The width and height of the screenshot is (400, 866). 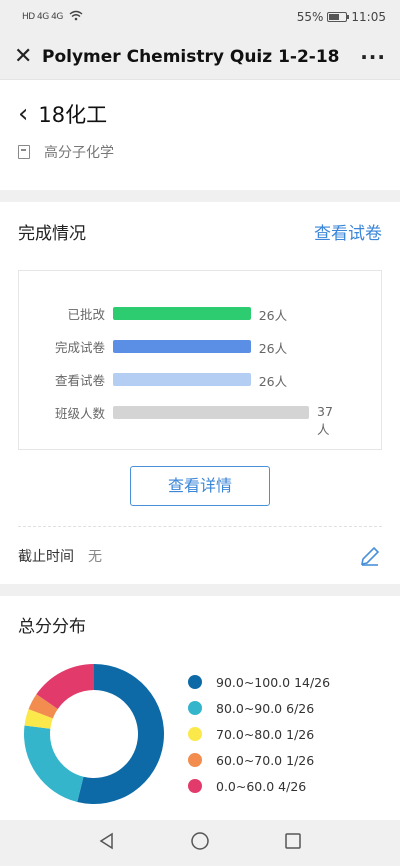 I want to click on legend-item: 90.0~100.0 14/26, so click(x=259, y=682).